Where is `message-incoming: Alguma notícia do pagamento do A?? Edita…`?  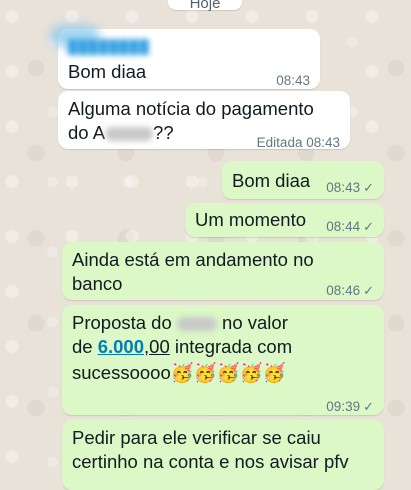
message-incoming: Alguma notícia do pagamento do A?? Edita… is located at coordinates (204, 120).